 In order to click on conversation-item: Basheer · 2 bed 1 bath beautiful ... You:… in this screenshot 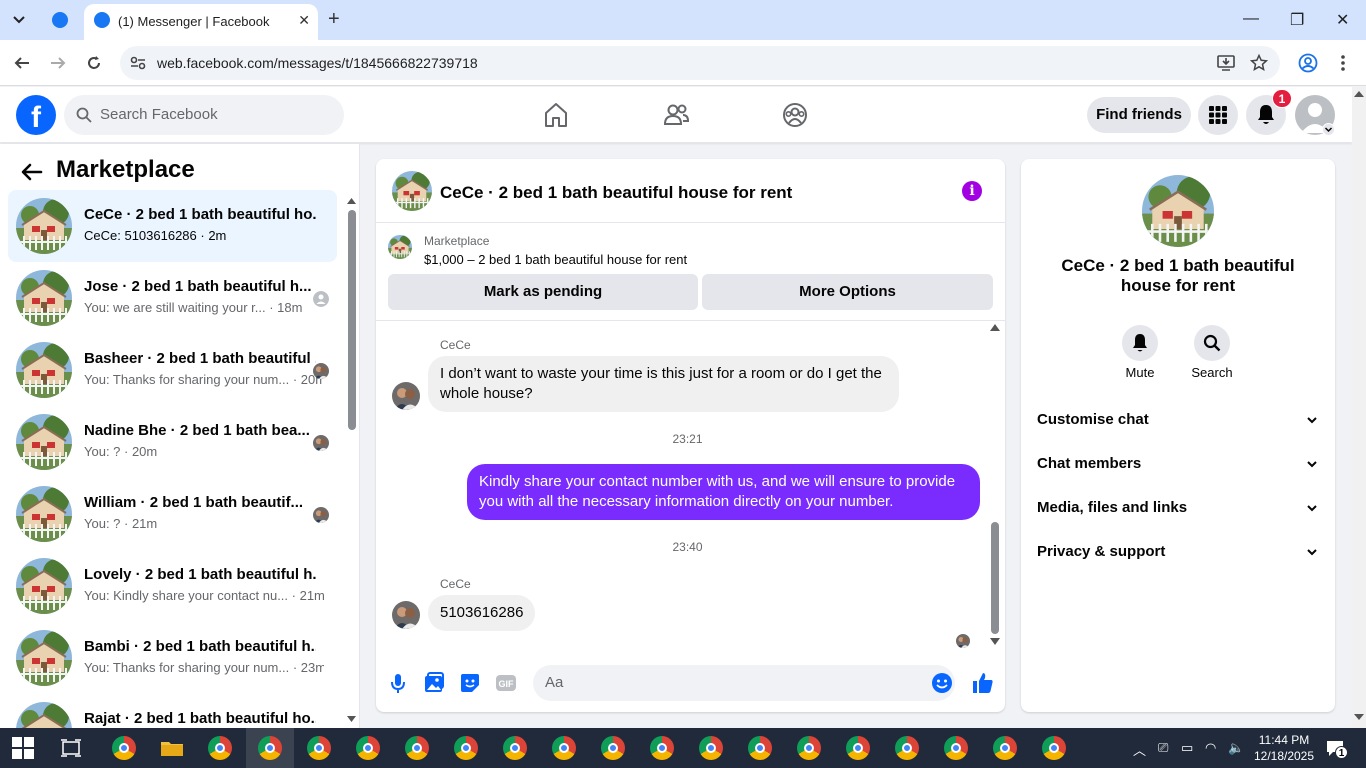, I will do `click(172, 370)`.